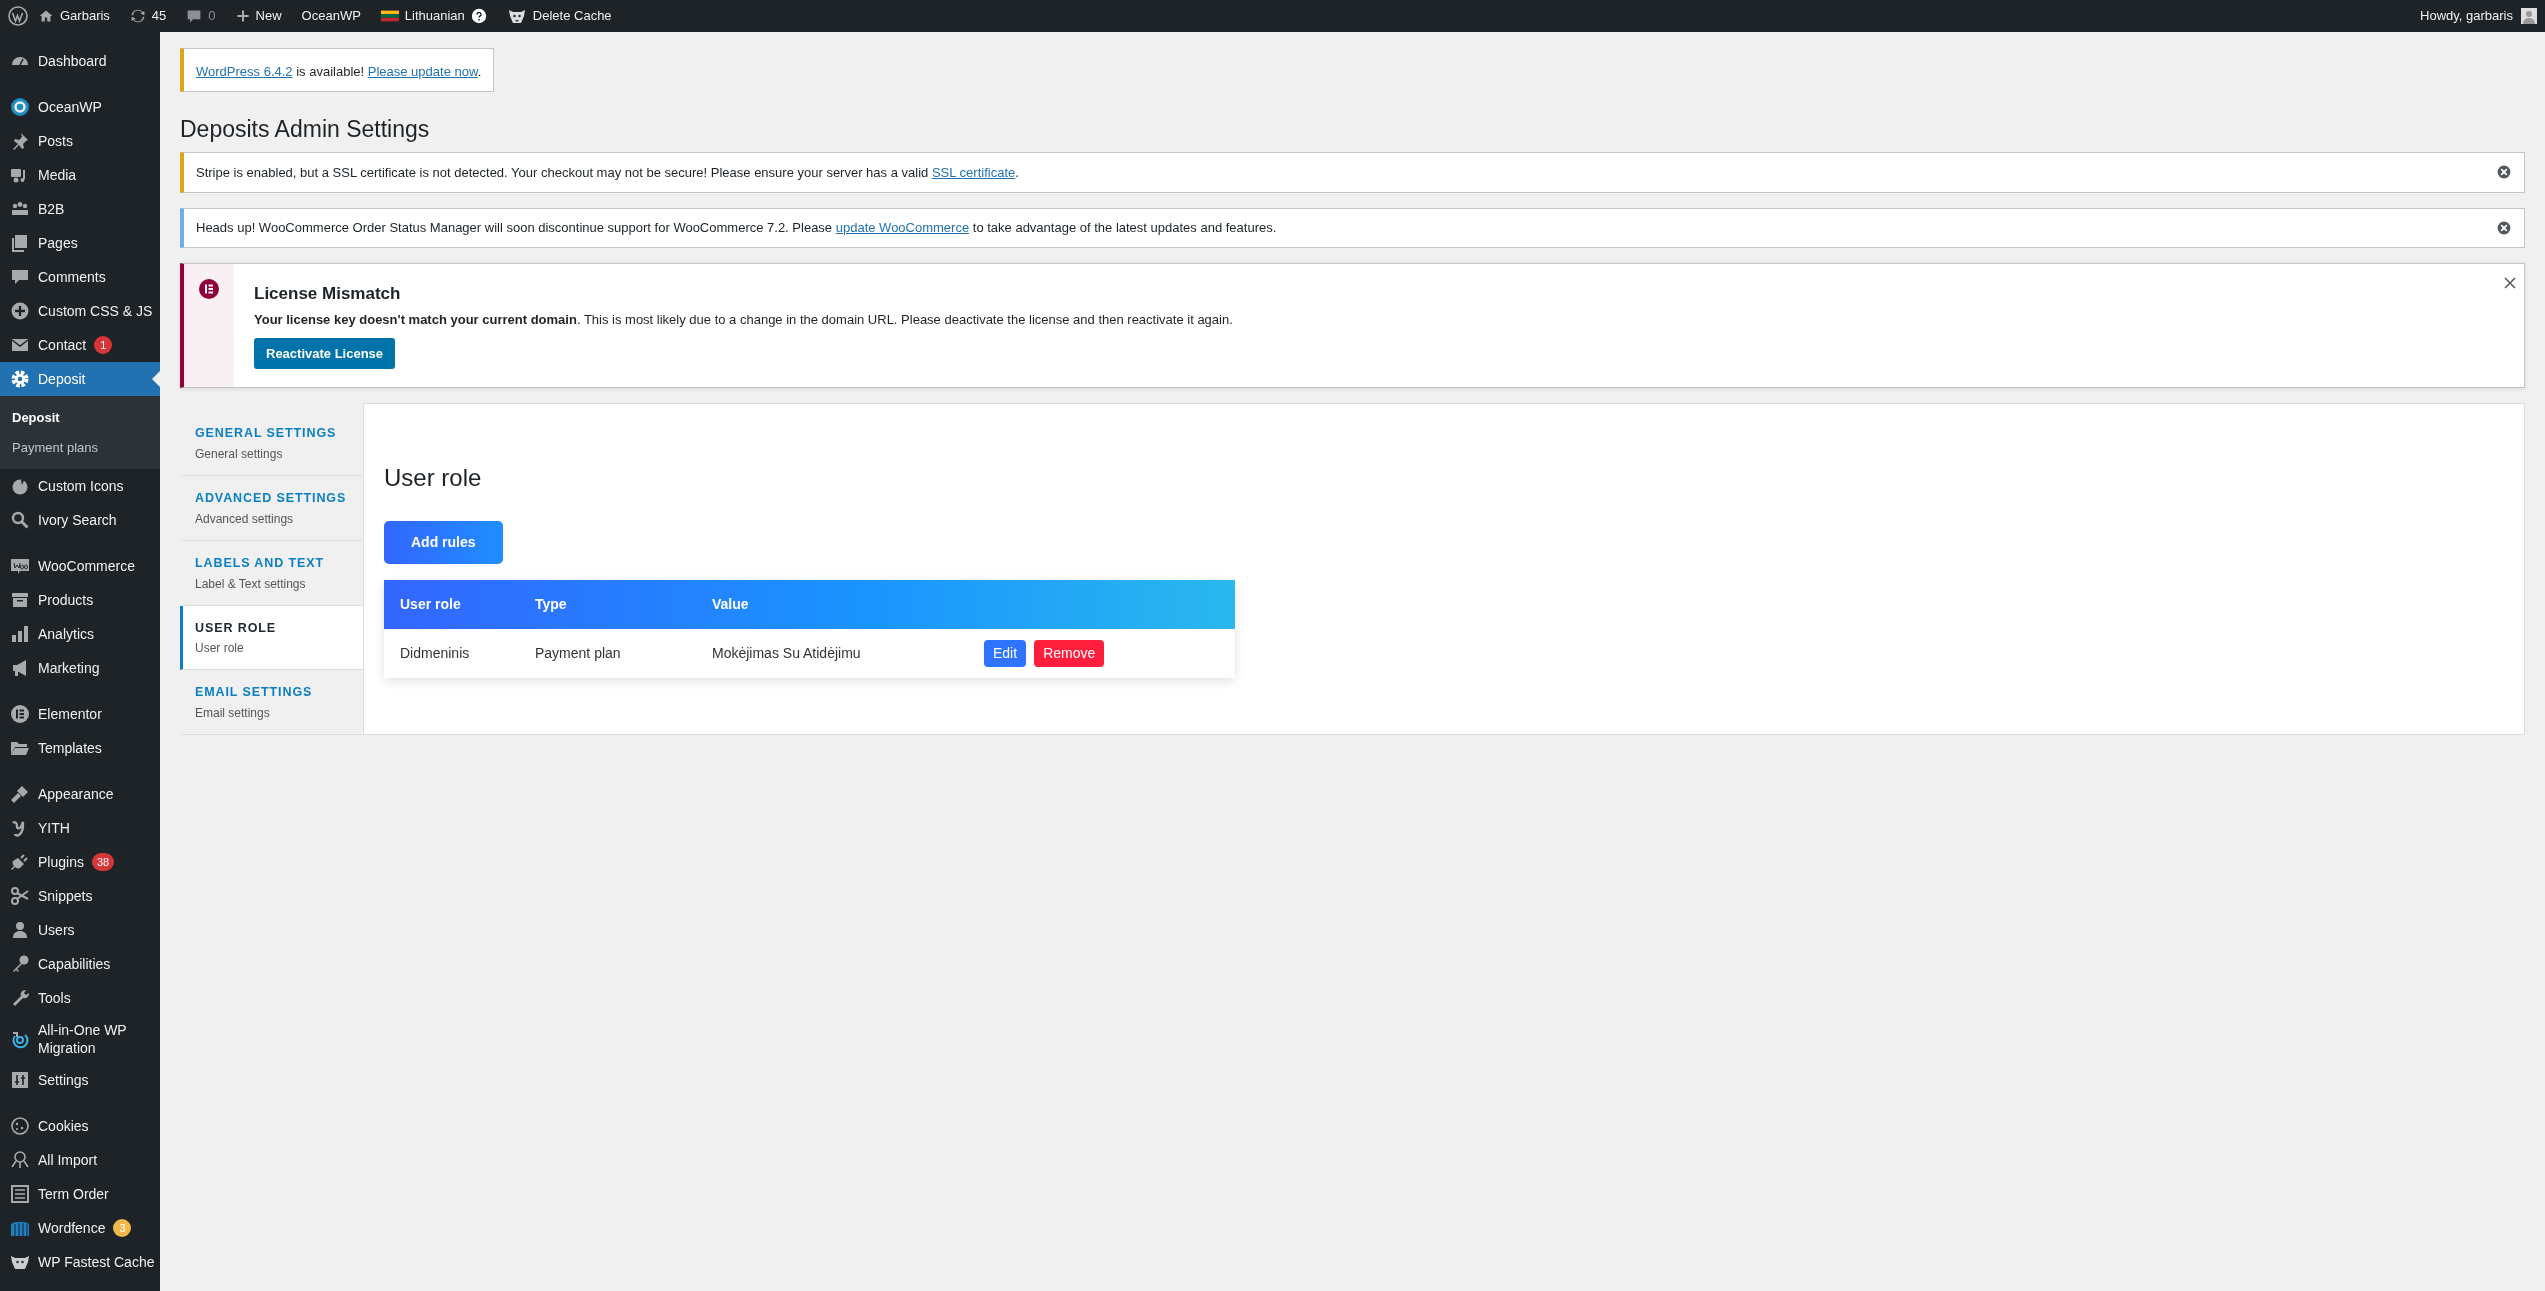 The height and width of the screenshot is (1291, 2545). I want to click on notice-title: License Mismatch, so click(328, 294).